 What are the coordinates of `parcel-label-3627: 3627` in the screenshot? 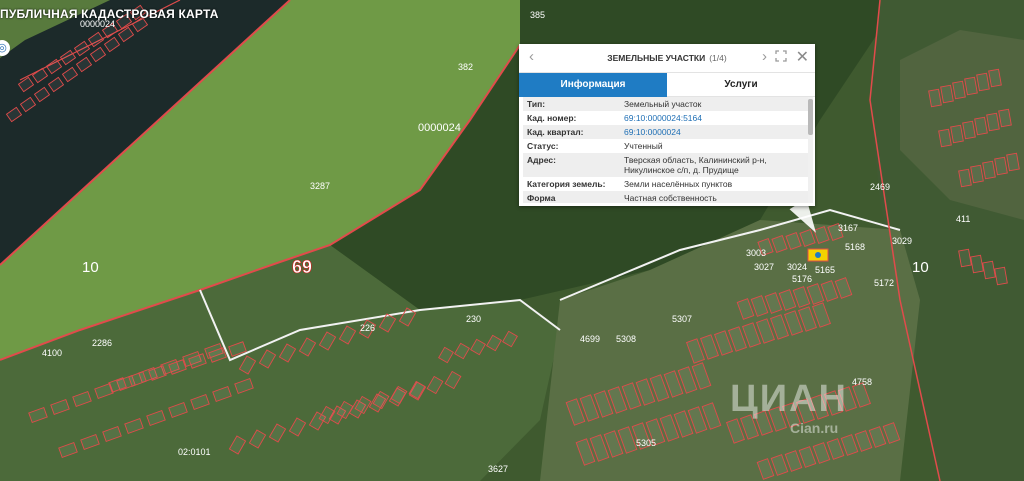 It's located at (498, 469).